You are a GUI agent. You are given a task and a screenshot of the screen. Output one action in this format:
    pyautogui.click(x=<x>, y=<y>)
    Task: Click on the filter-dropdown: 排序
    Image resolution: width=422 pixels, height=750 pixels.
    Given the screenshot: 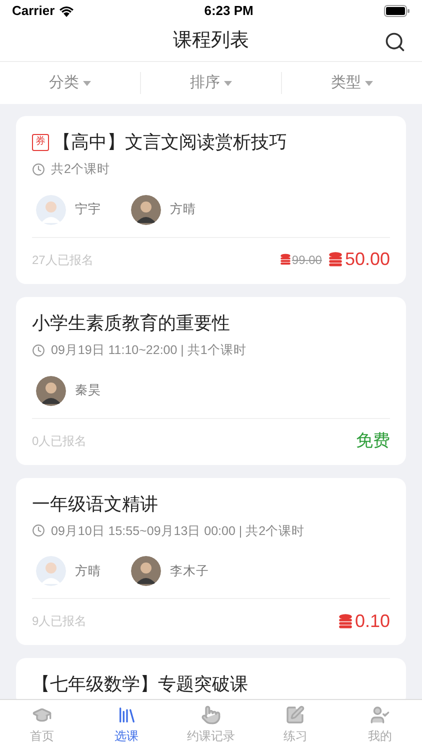 What is the action you would take?
    pyautogui.click(x=211, y=83)
    